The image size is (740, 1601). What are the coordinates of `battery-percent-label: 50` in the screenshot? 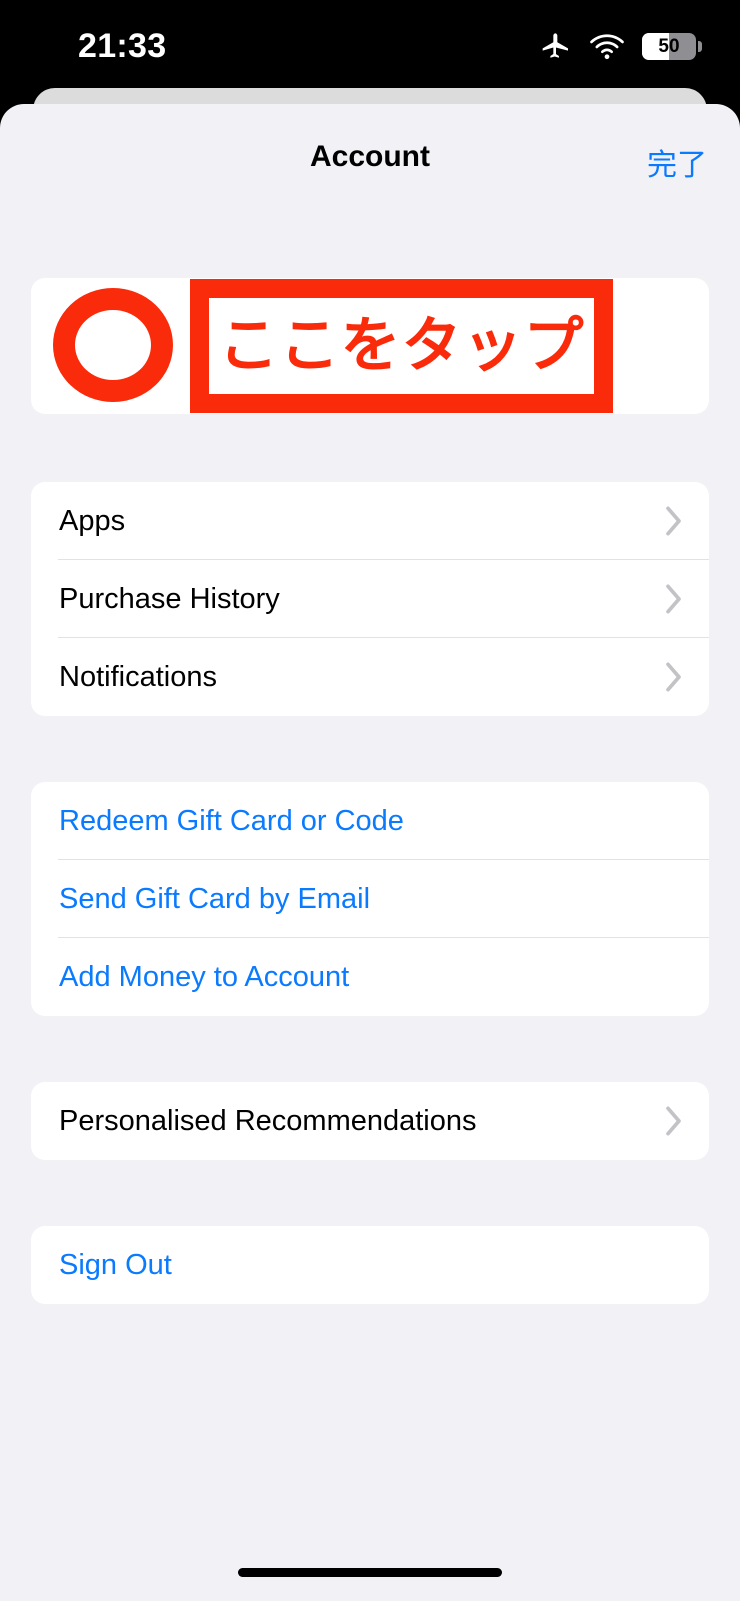 It's located at (669, 46).